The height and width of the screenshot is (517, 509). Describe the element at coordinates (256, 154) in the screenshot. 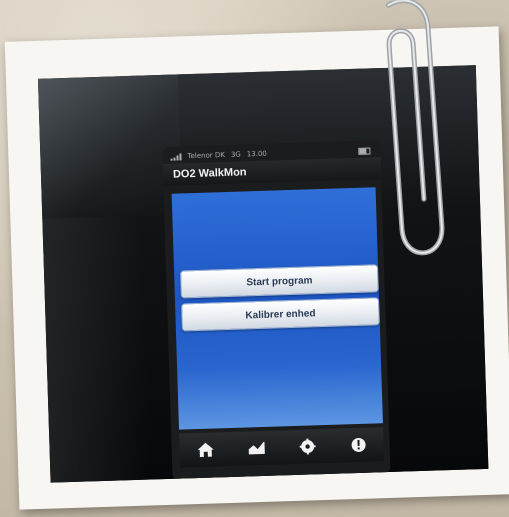

I see `clock-label: 13.00` at that location.